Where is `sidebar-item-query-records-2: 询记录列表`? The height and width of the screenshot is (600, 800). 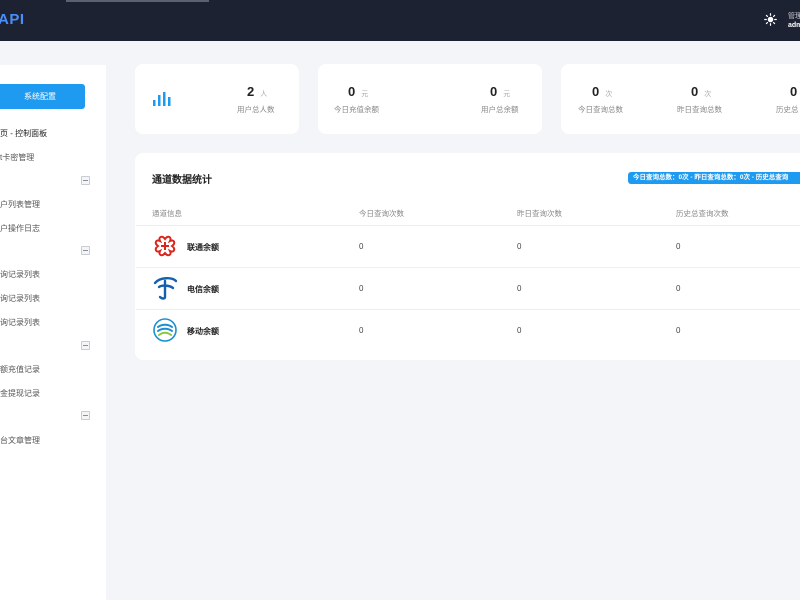 sidebar-item-query-records-2: 询记录列表 is located at coordinates (20, 298).